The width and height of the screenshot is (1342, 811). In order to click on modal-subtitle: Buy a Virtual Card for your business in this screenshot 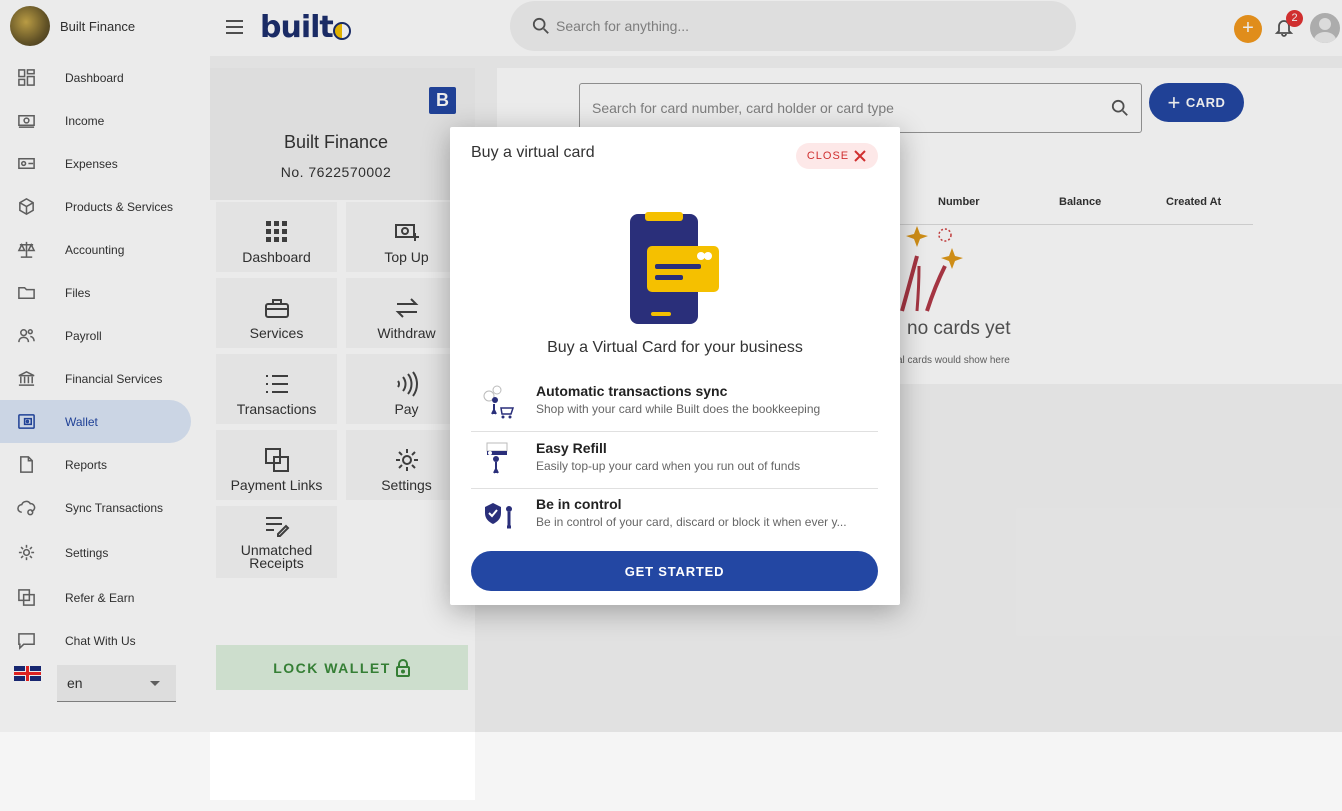, I will do `click(675, 347)`.